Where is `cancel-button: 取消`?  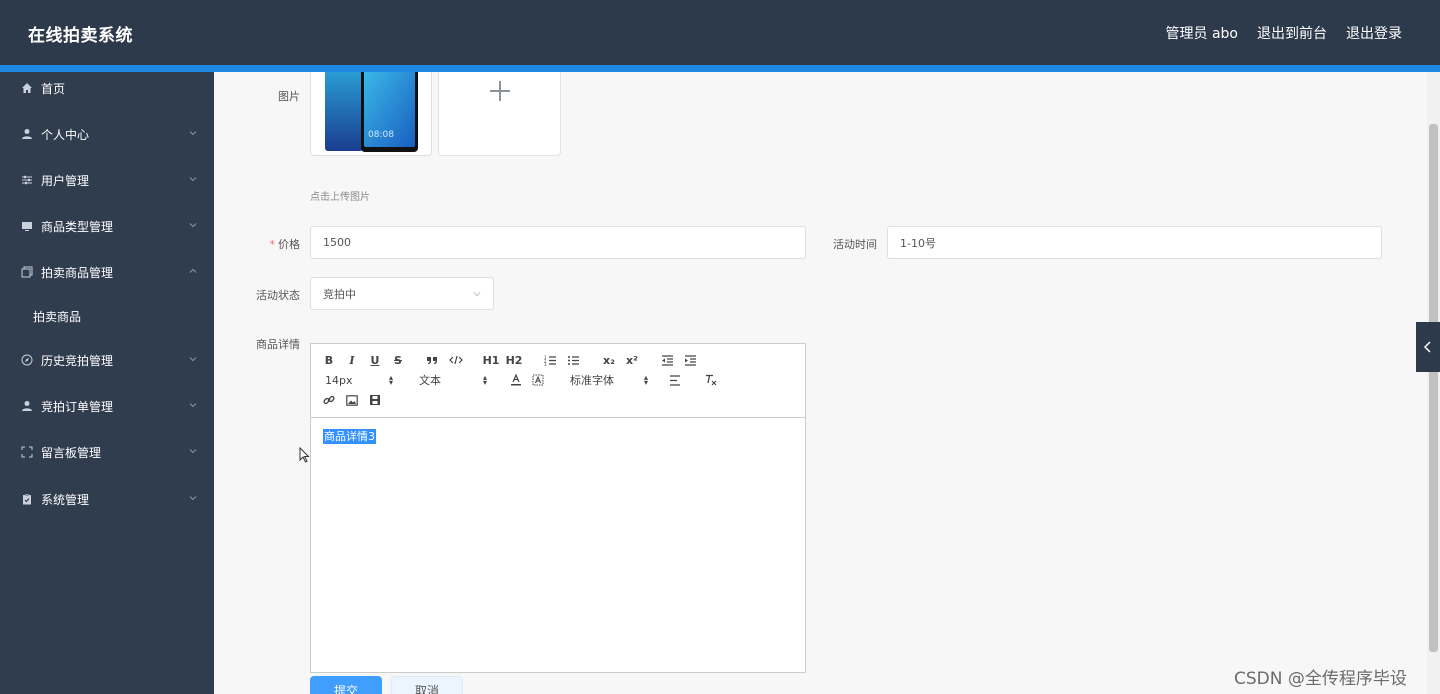
cancel-button: 取消 is located at coordinates (427, 685).